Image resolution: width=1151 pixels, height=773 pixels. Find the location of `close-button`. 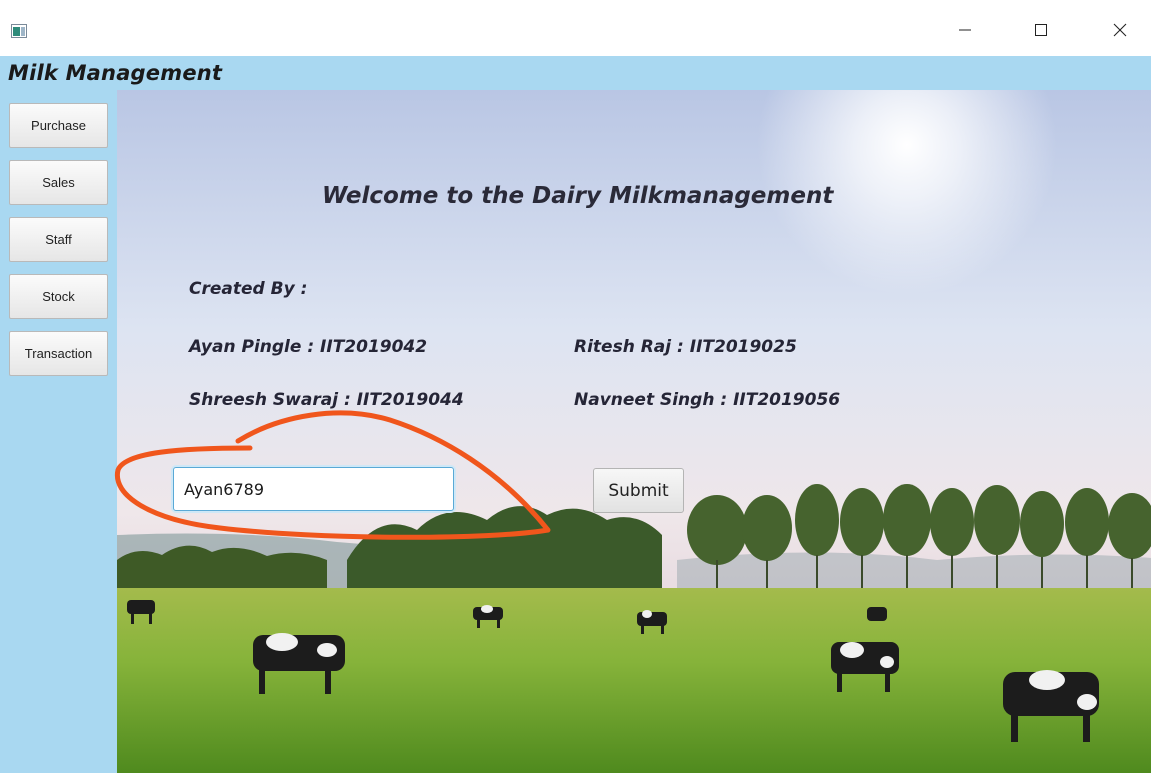

close-button is located at coordinates (1120, 30).